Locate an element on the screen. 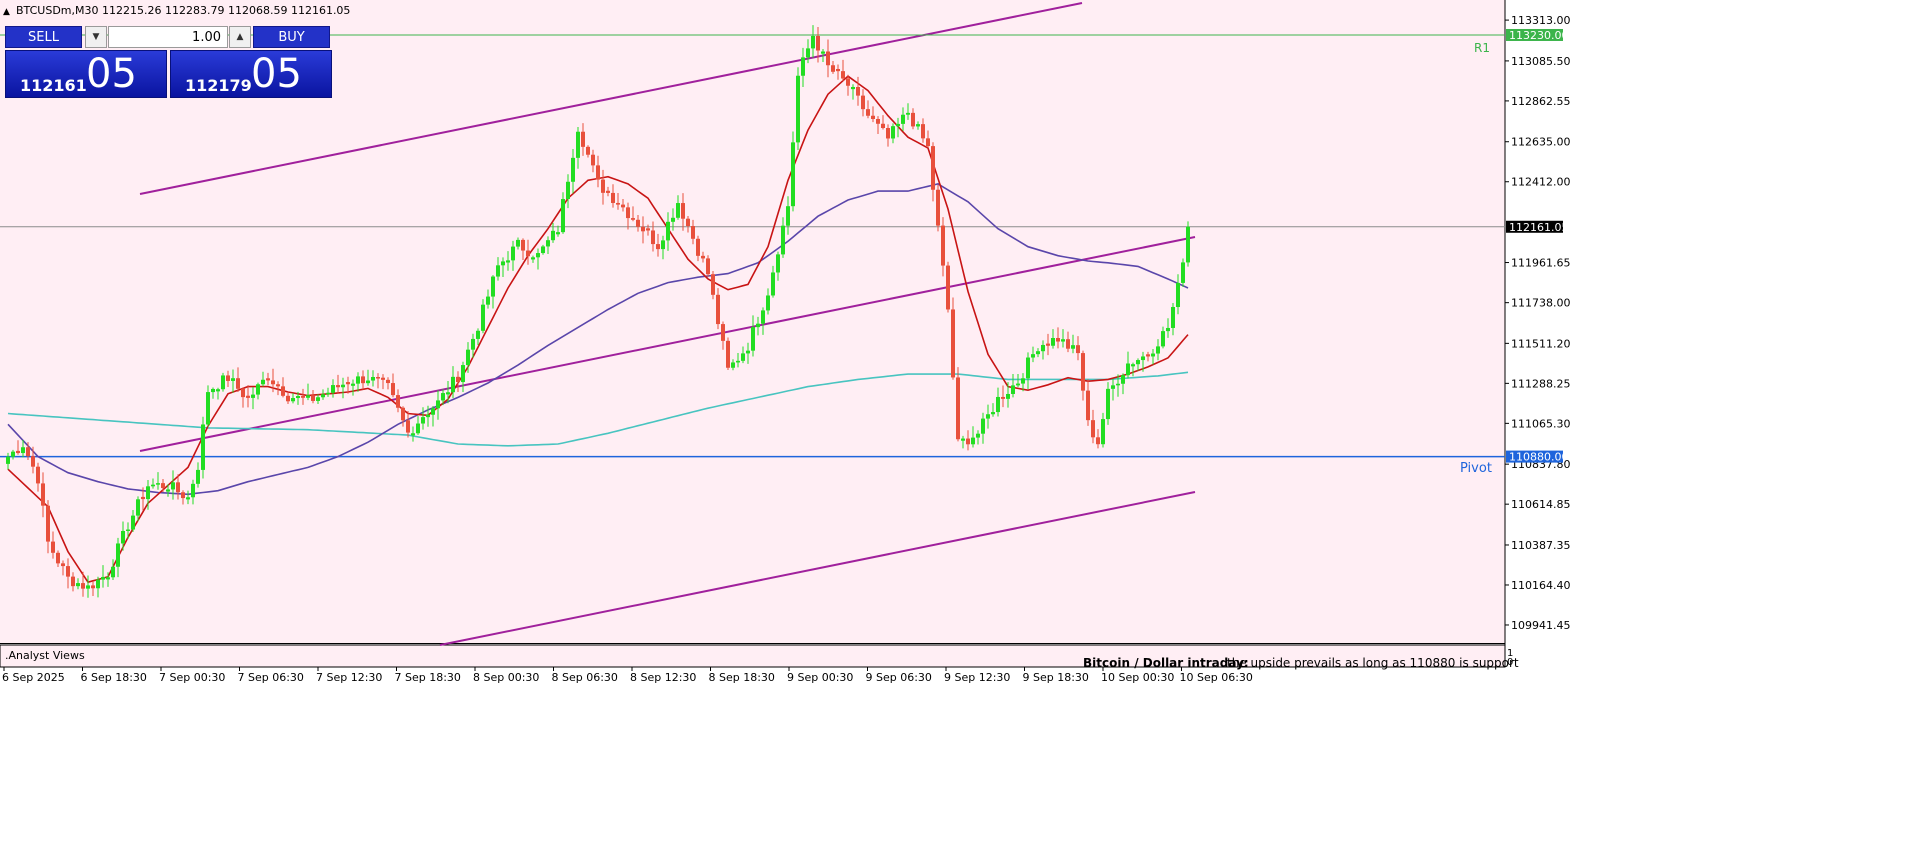 The image size is (1916, 844). x-tick-label: 6 Sep 18:30 is located at coordinates (114, 677).